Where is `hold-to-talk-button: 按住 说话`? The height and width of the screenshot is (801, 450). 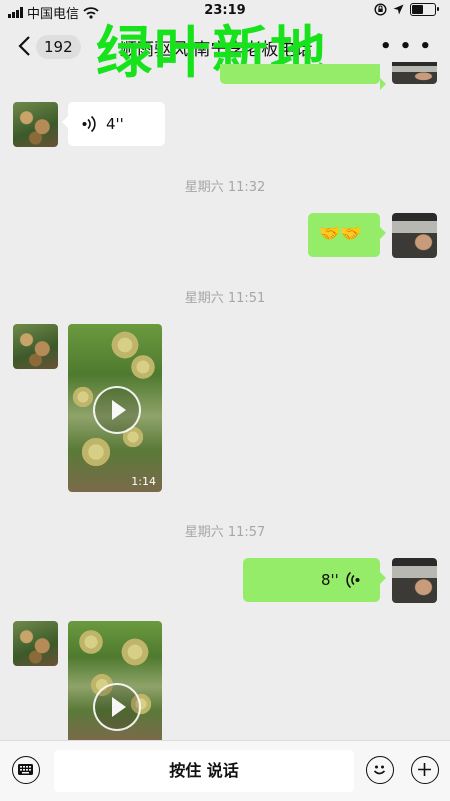
hold-to-talk-button: 按住 说话 is located at coordinates (204, 771).